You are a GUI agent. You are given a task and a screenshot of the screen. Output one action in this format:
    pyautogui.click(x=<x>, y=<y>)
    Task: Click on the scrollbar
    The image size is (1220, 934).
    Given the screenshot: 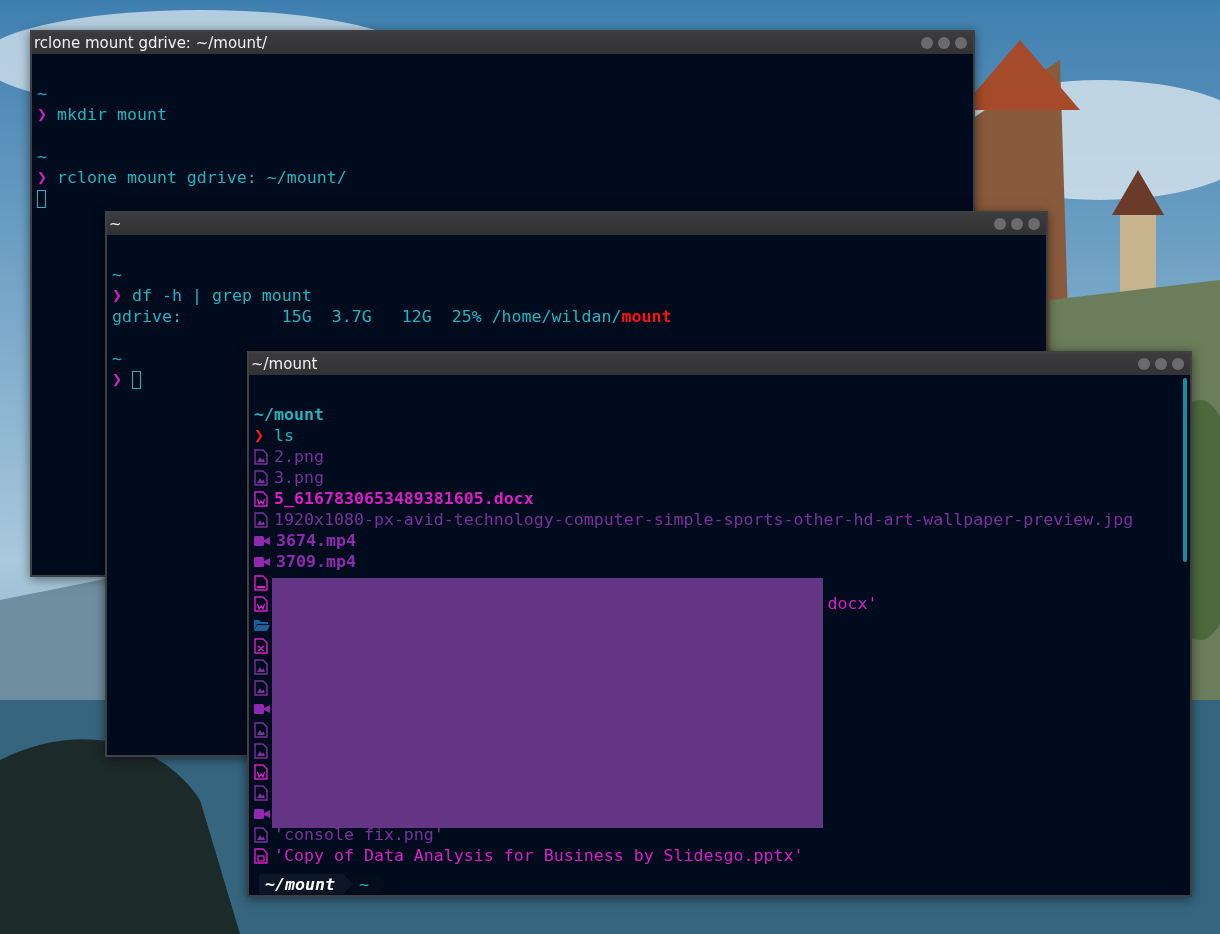 What is the action you would take?
    pyautogui.click(x=1185, y=470)
    